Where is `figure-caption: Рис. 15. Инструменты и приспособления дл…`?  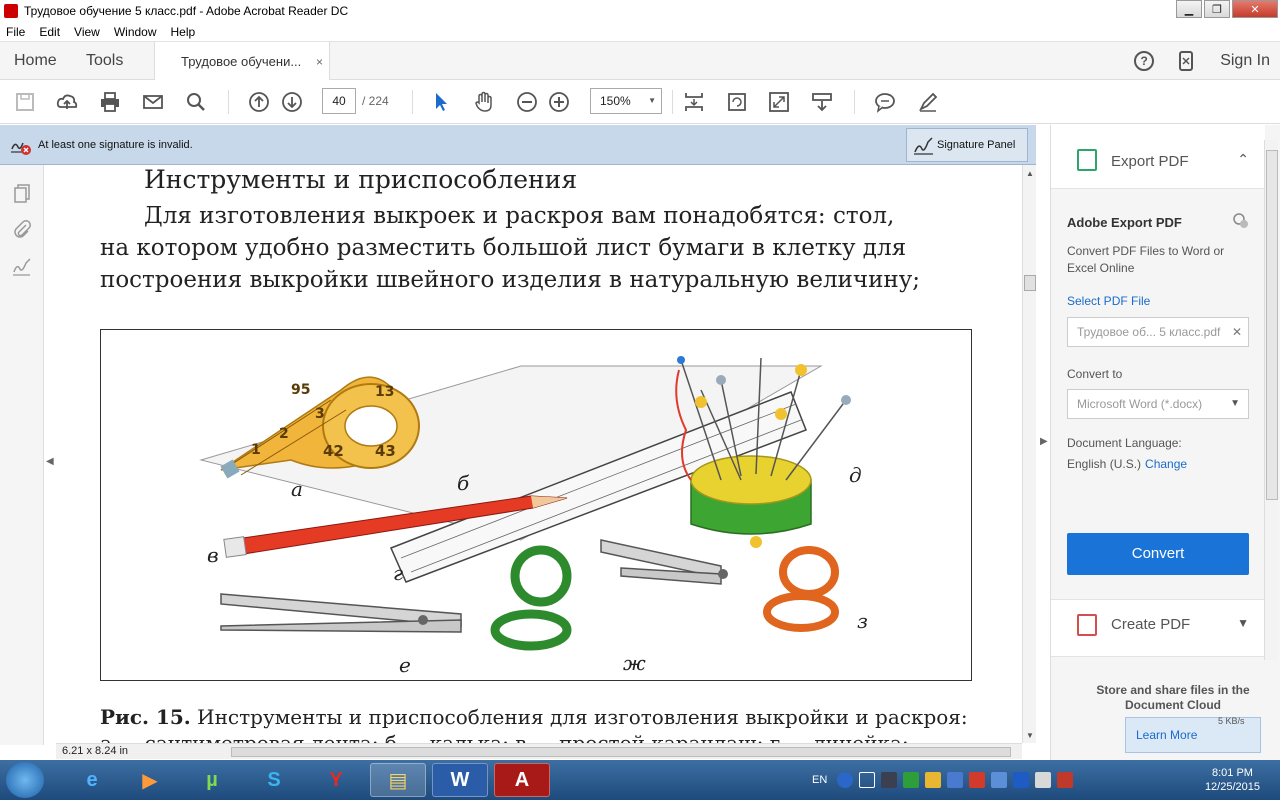
figure-caption: Рис. 15. Инструменты и приспособления дл… is located at coordinates (534, 717).